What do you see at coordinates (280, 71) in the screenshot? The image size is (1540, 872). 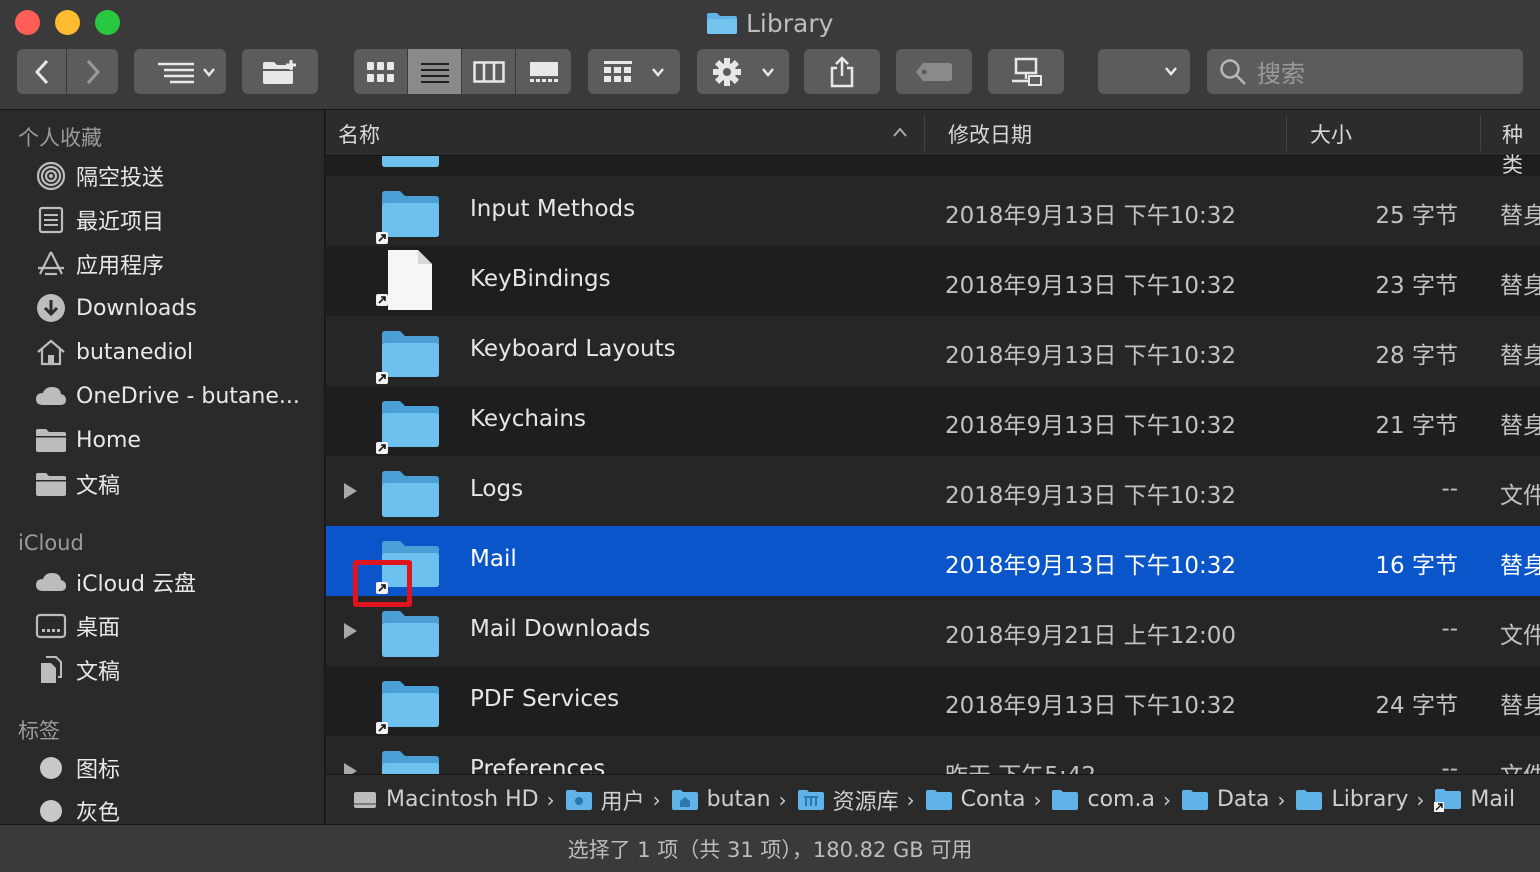 I see `new-folder-button` at bounding box center [280, 71].